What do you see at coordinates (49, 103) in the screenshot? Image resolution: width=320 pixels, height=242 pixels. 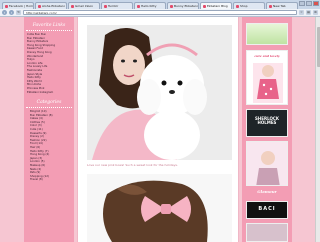 I see `sidebar-header-categories: Categories` at bounding box center [49, 103].